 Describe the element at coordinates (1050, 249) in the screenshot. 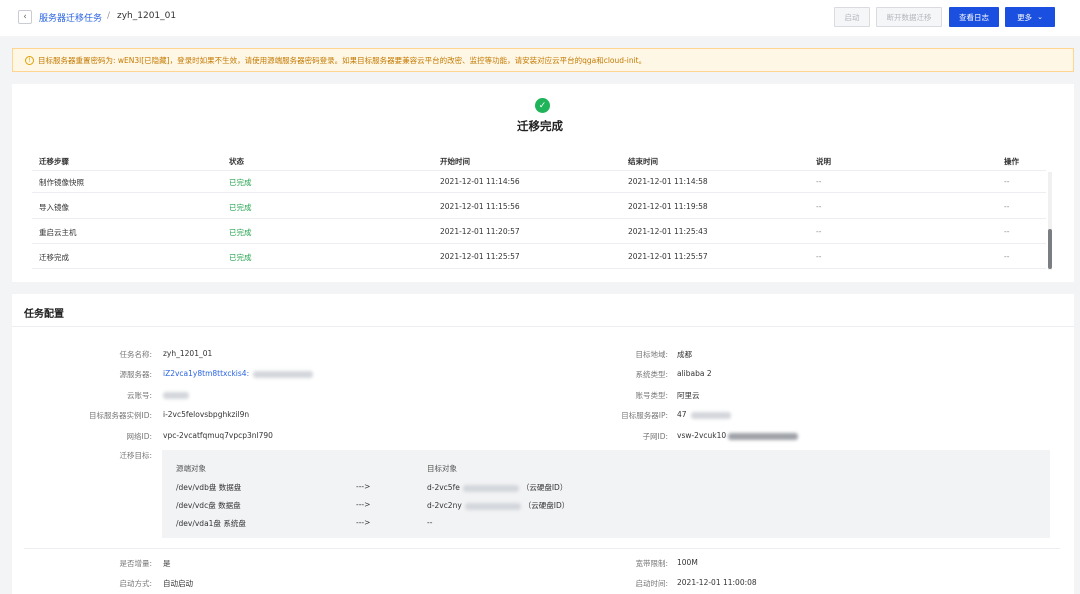

I see `table-scrollbar-thumb` at that location.